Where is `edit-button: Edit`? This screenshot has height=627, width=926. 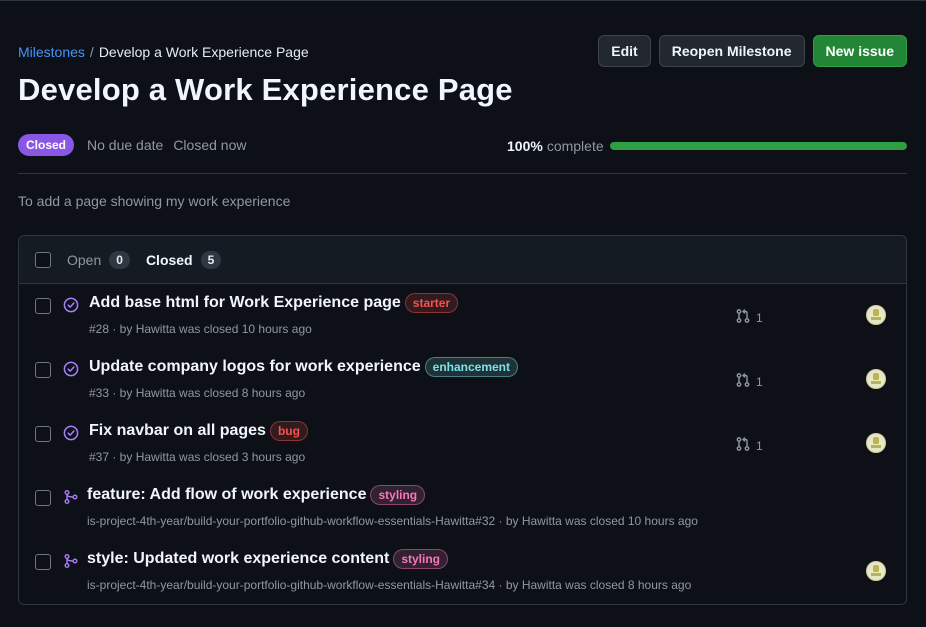
edit-button: Edit is located at coordinates (624, 51).